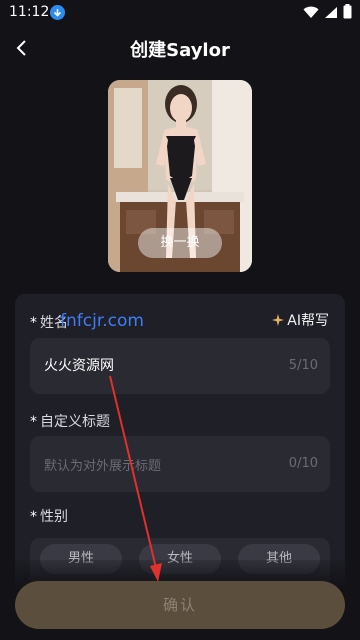 The image size is (360, 640). I want to click on status-icons, so click(327, 13).